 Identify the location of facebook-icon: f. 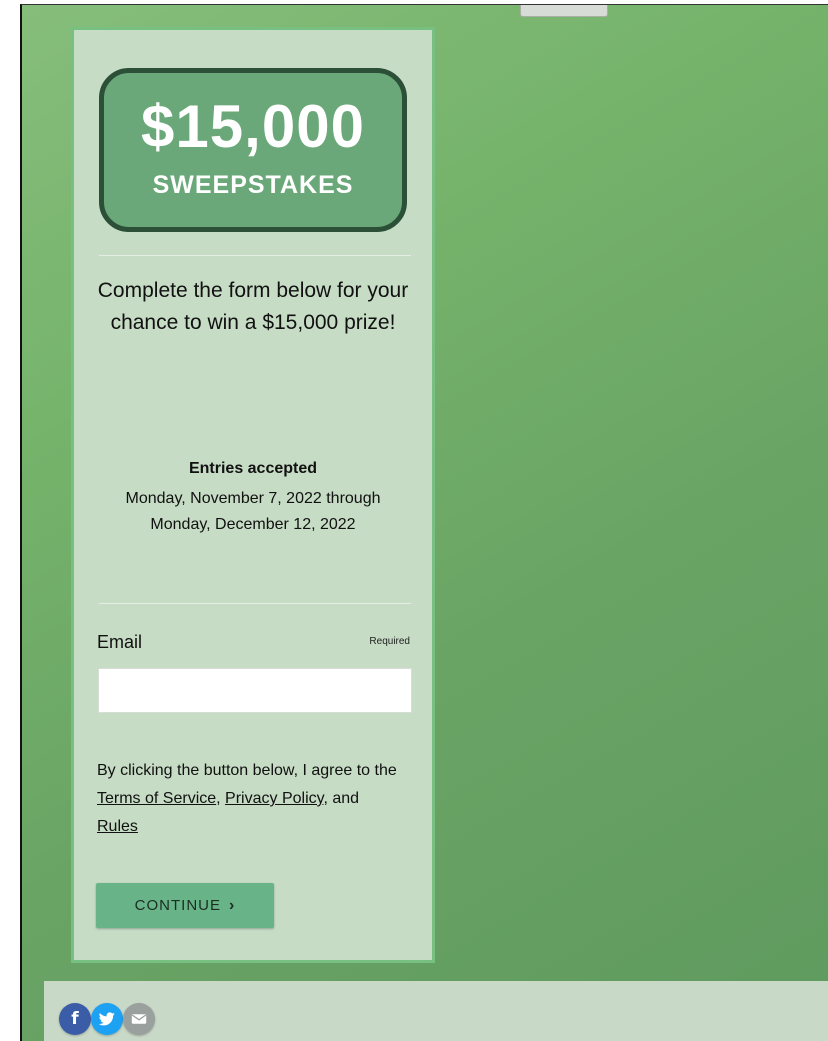
(75, 1018).